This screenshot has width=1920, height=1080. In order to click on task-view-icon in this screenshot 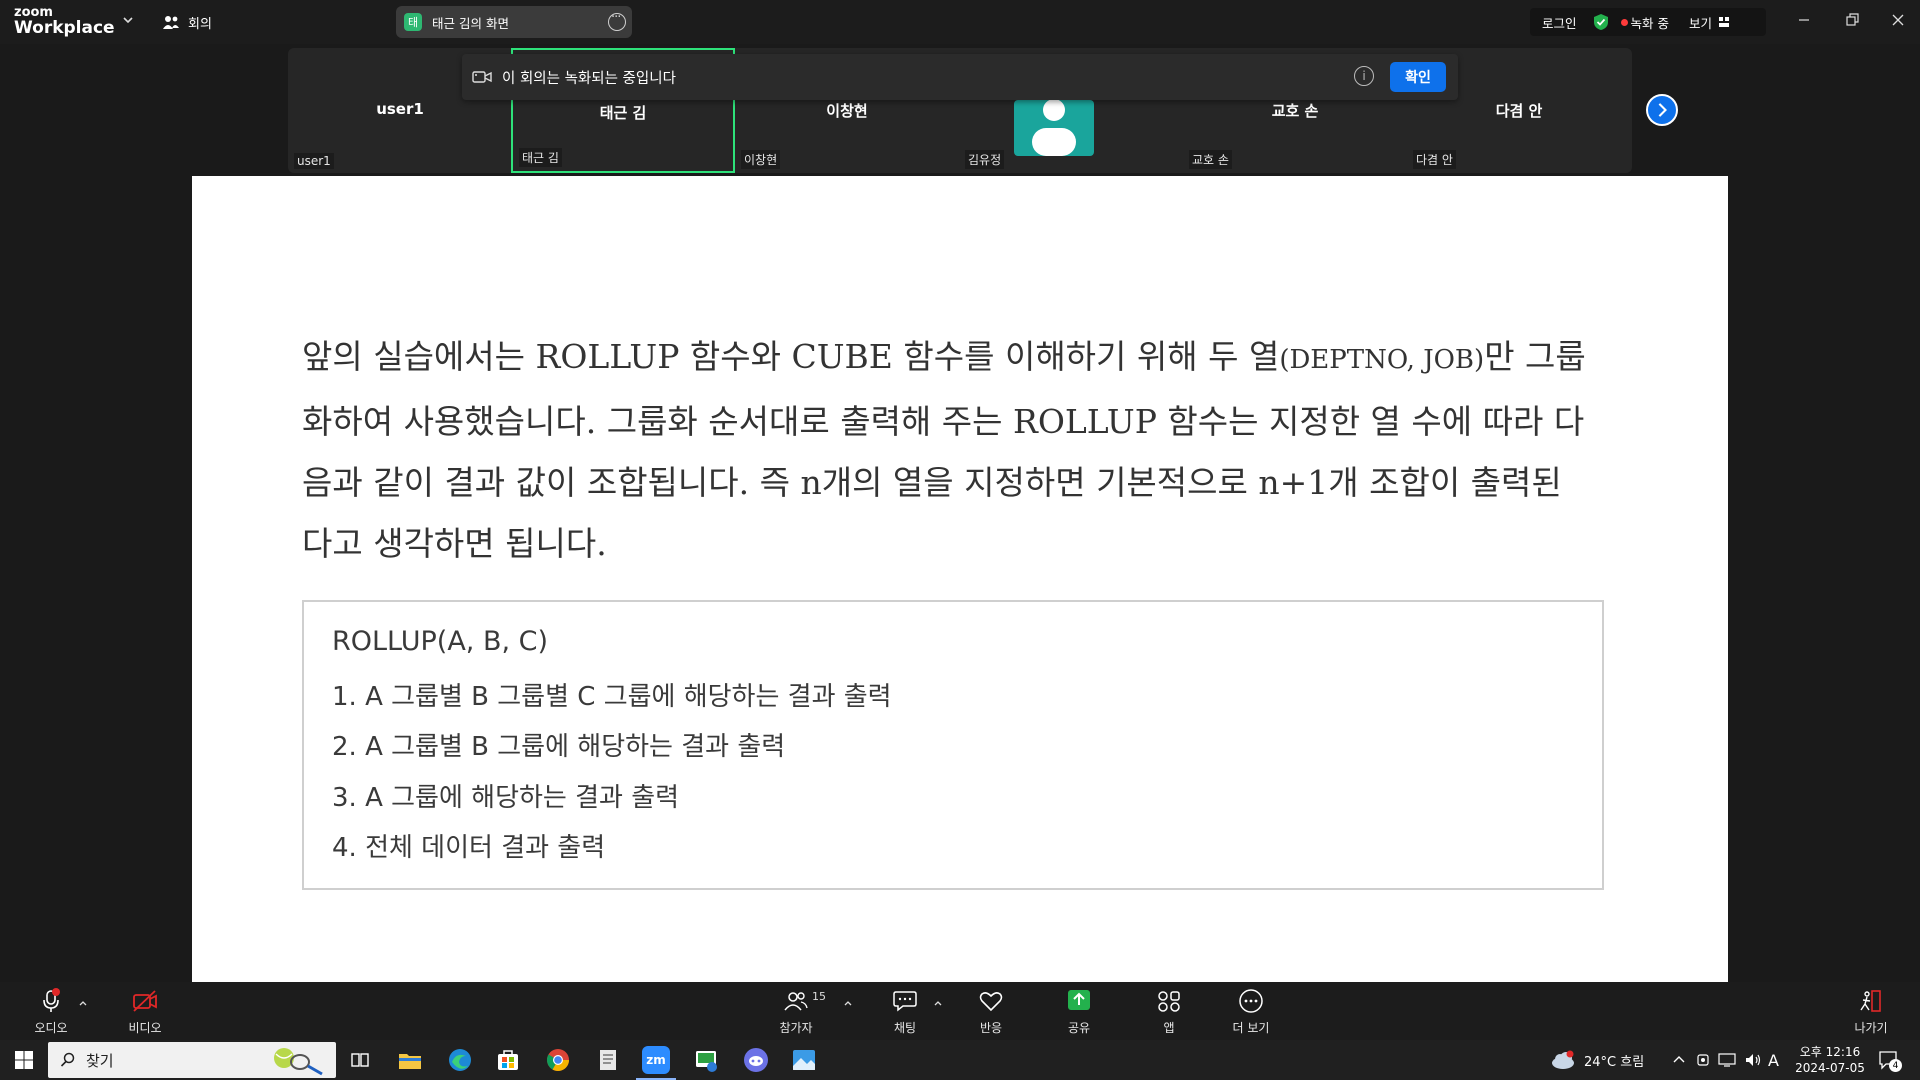, I will do `click(360, 1060)`.